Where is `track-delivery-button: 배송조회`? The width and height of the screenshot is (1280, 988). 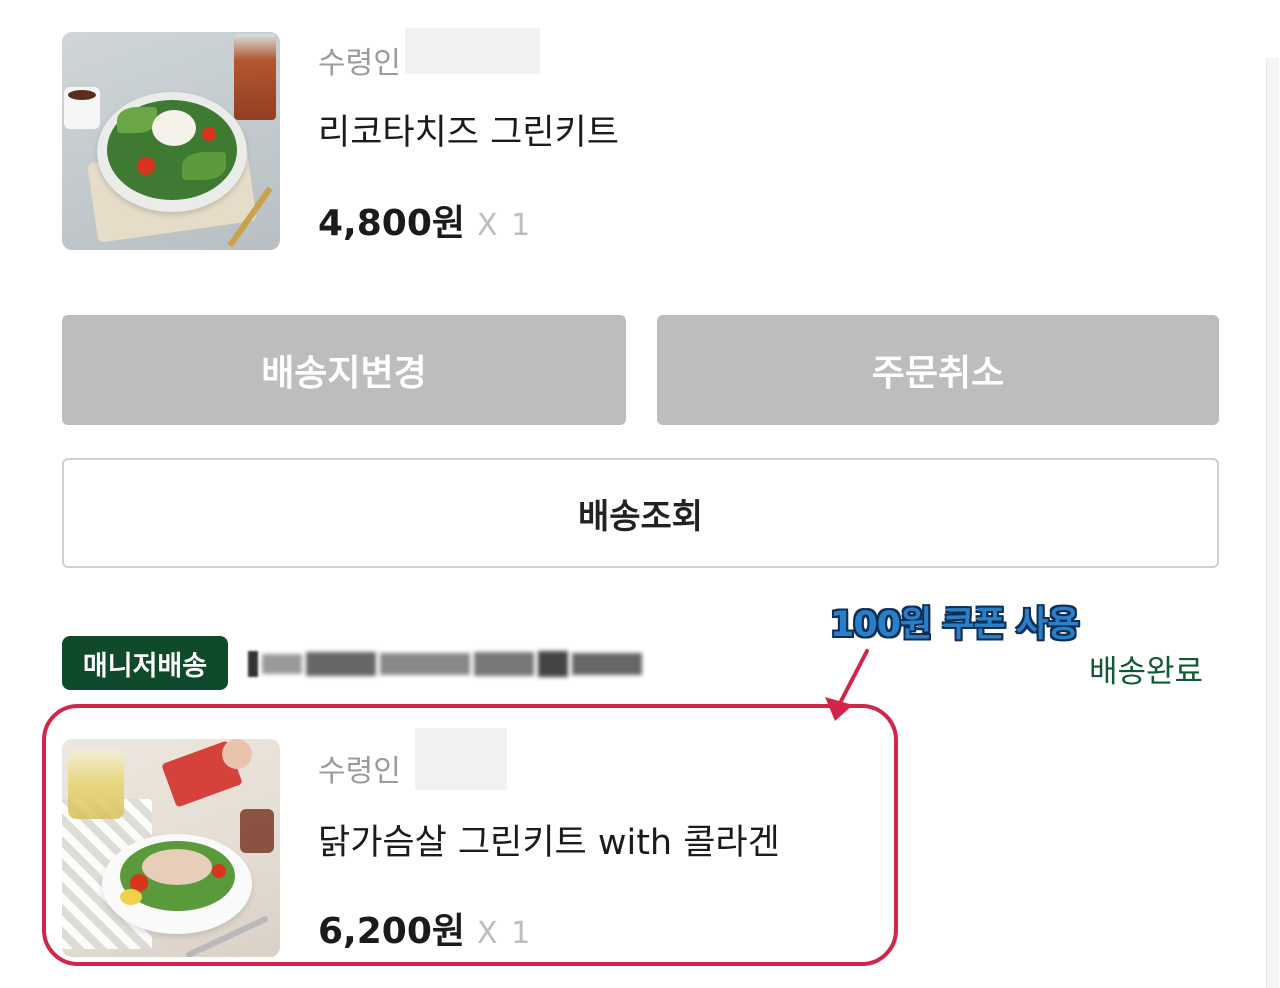 track-delivery-button: 배송조회 is located at coordinates (640, 513).